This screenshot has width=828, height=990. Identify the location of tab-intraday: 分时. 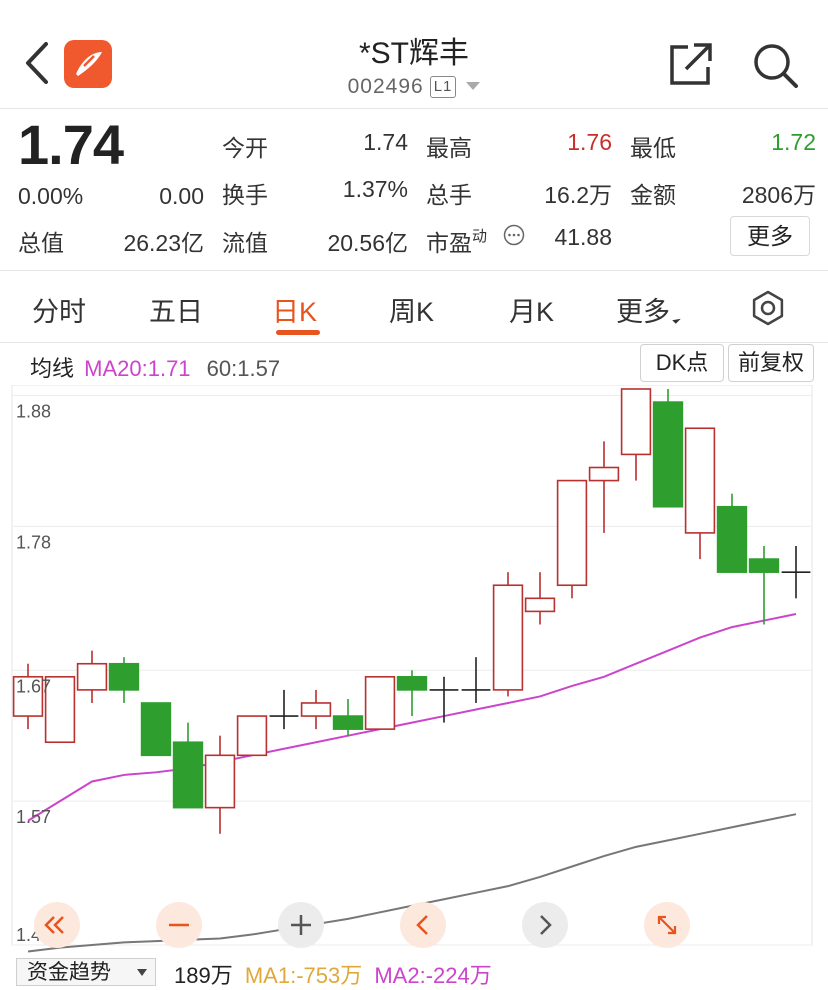
(59, 309).